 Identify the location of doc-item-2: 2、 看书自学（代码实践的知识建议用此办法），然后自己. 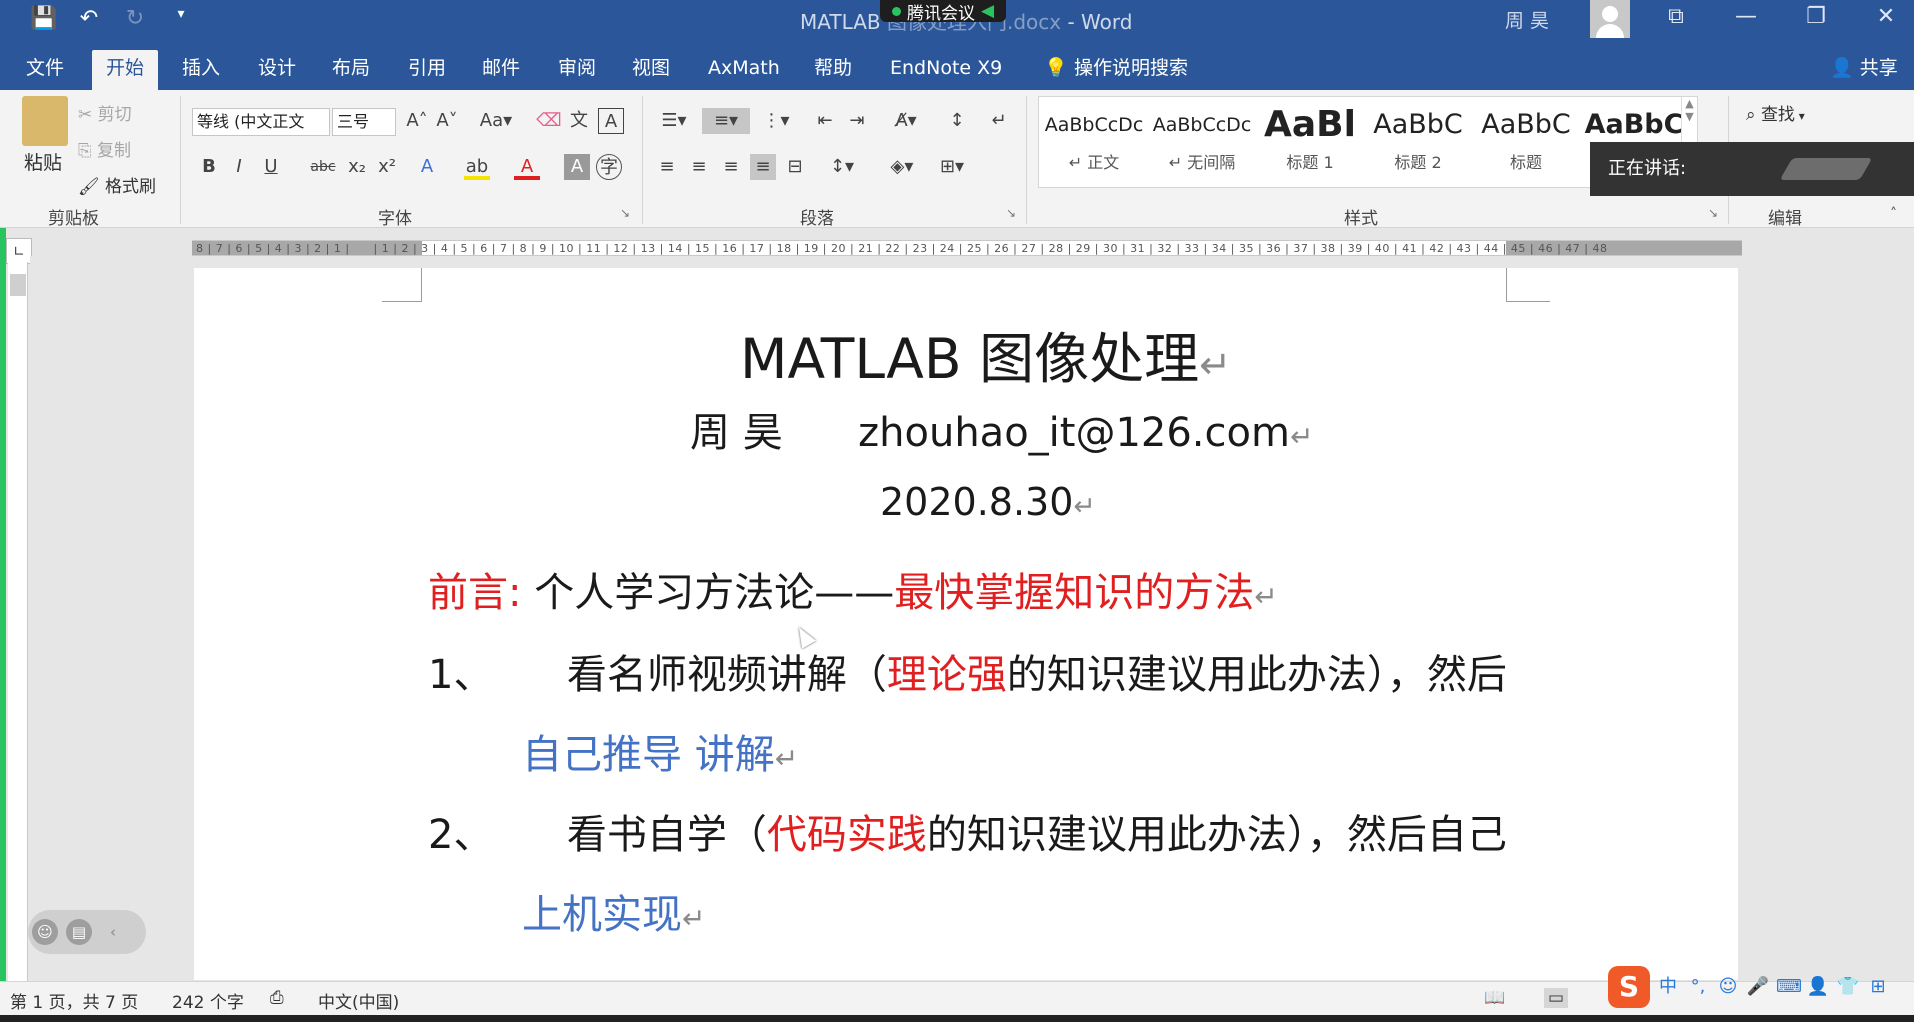
(967, 831).